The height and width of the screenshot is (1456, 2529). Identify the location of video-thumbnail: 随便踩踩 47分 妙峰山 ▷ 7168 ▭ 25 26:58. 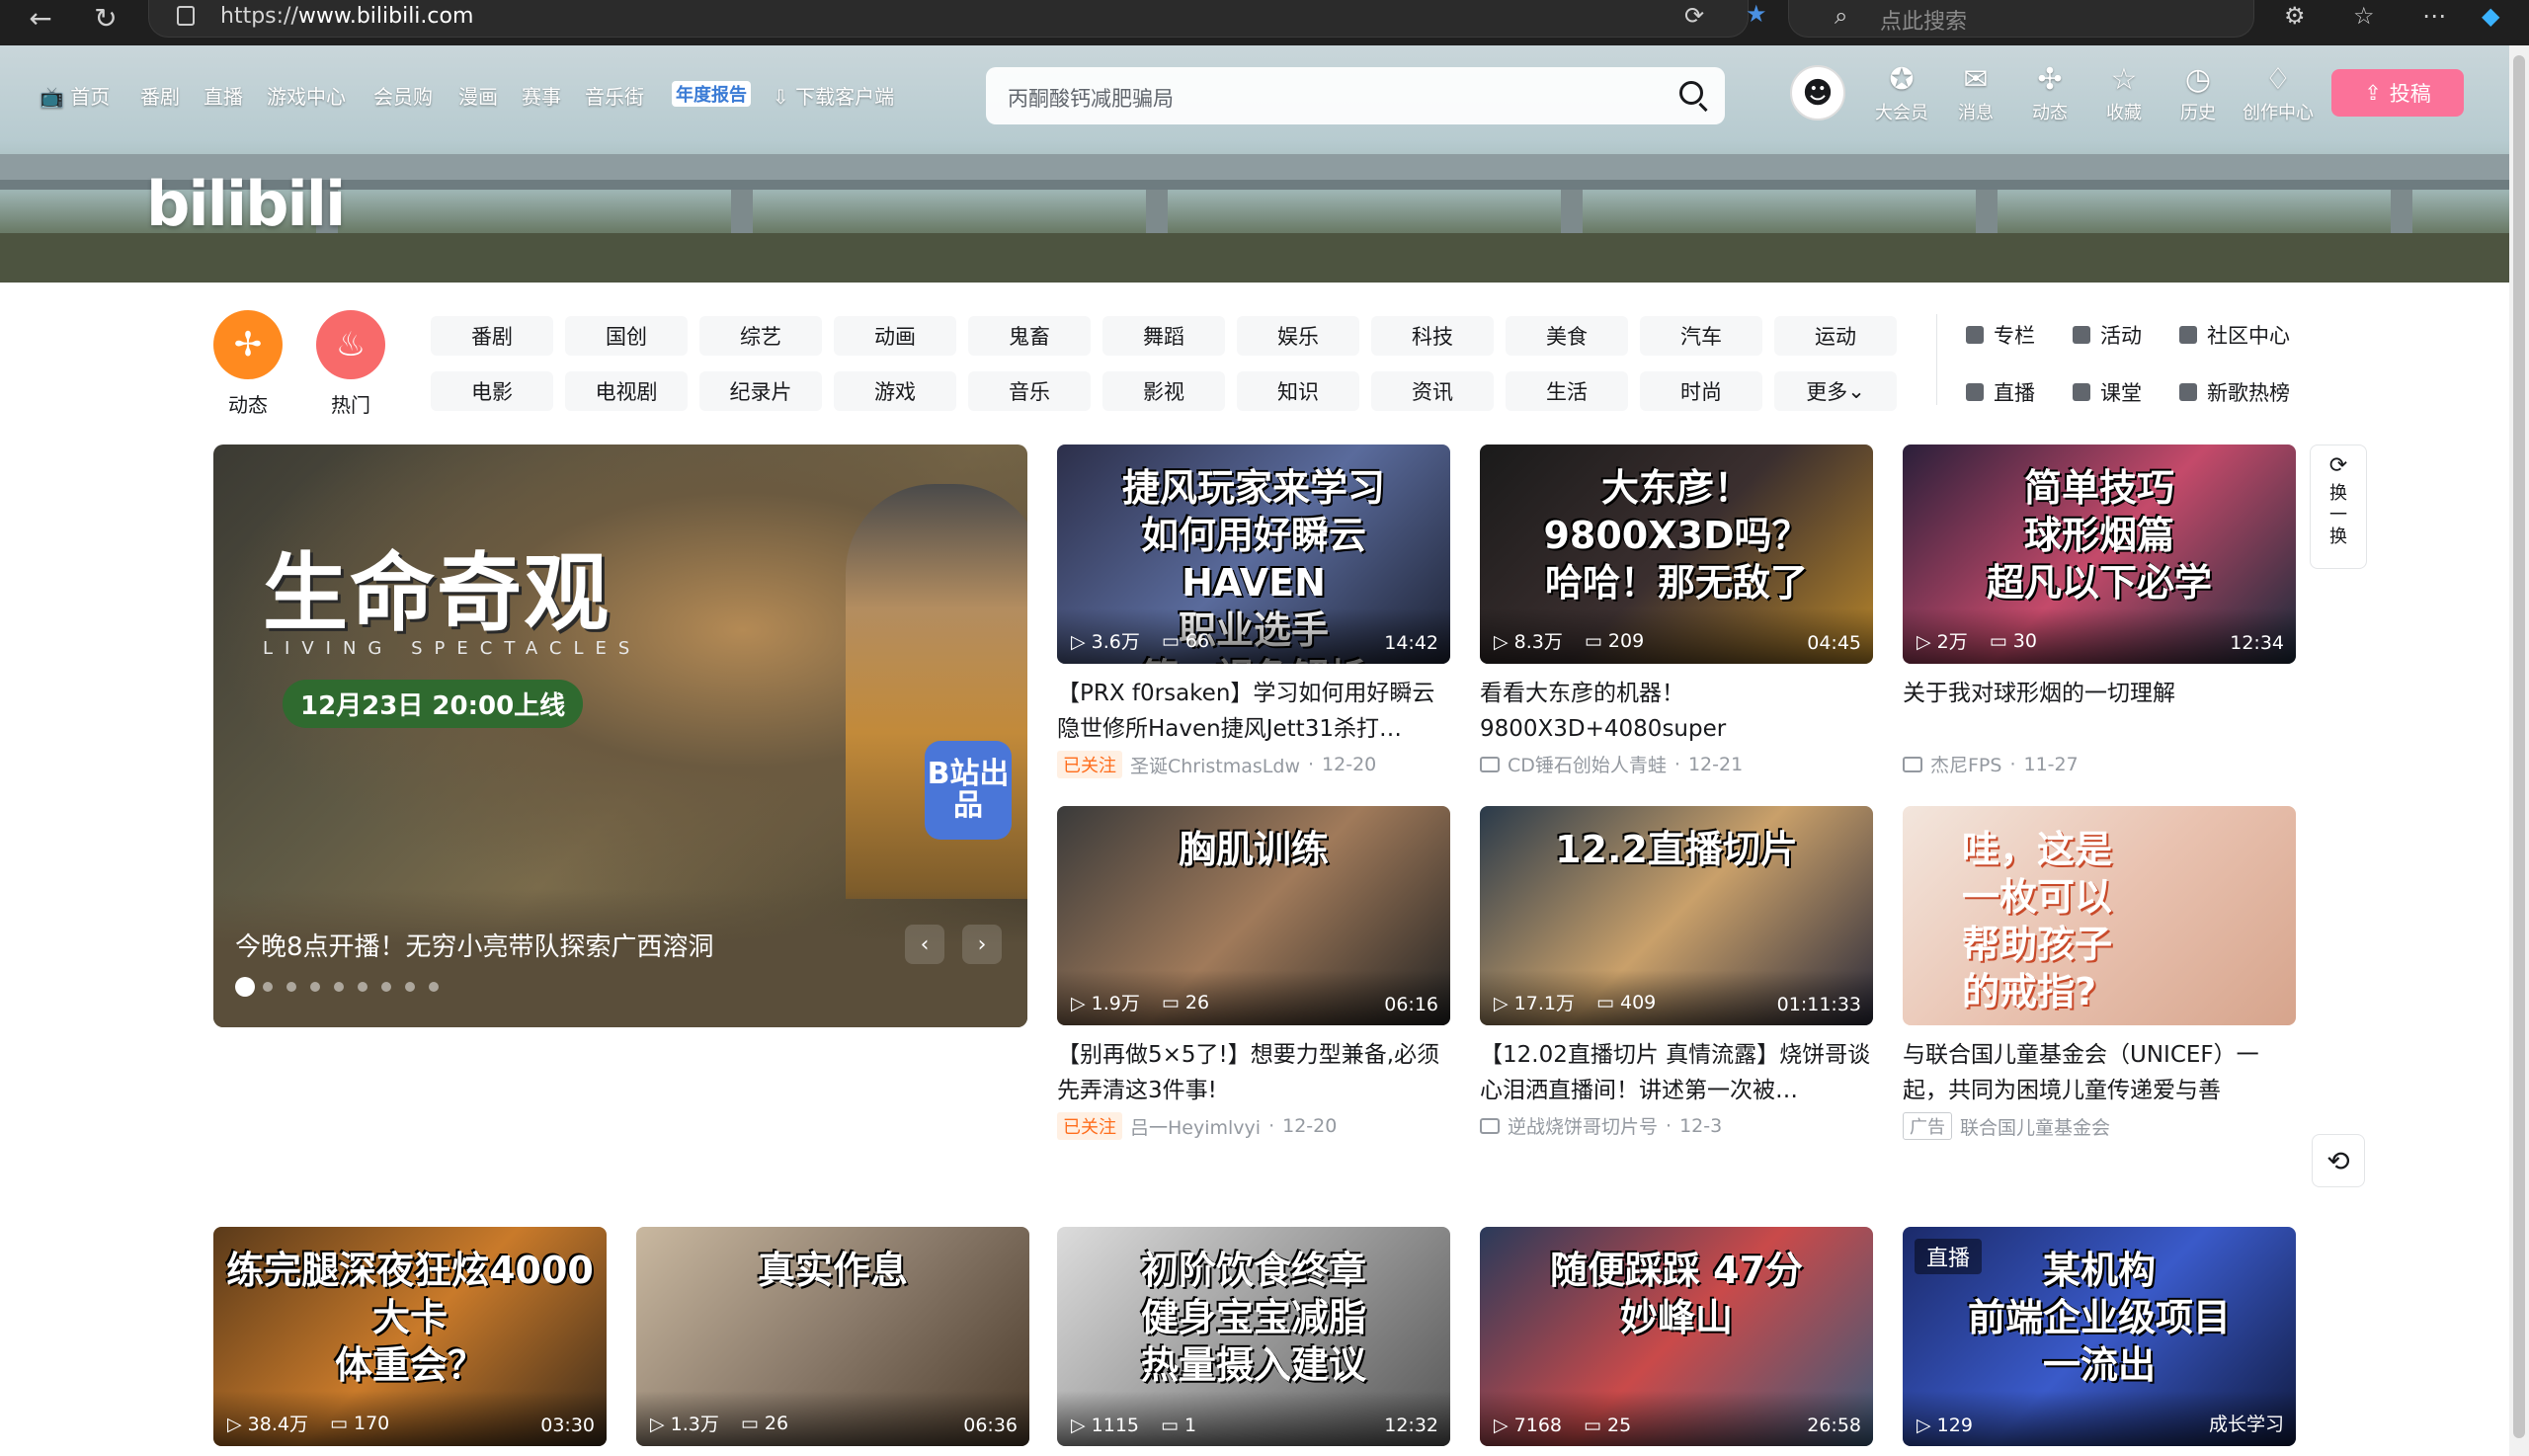
(1676, 1336).